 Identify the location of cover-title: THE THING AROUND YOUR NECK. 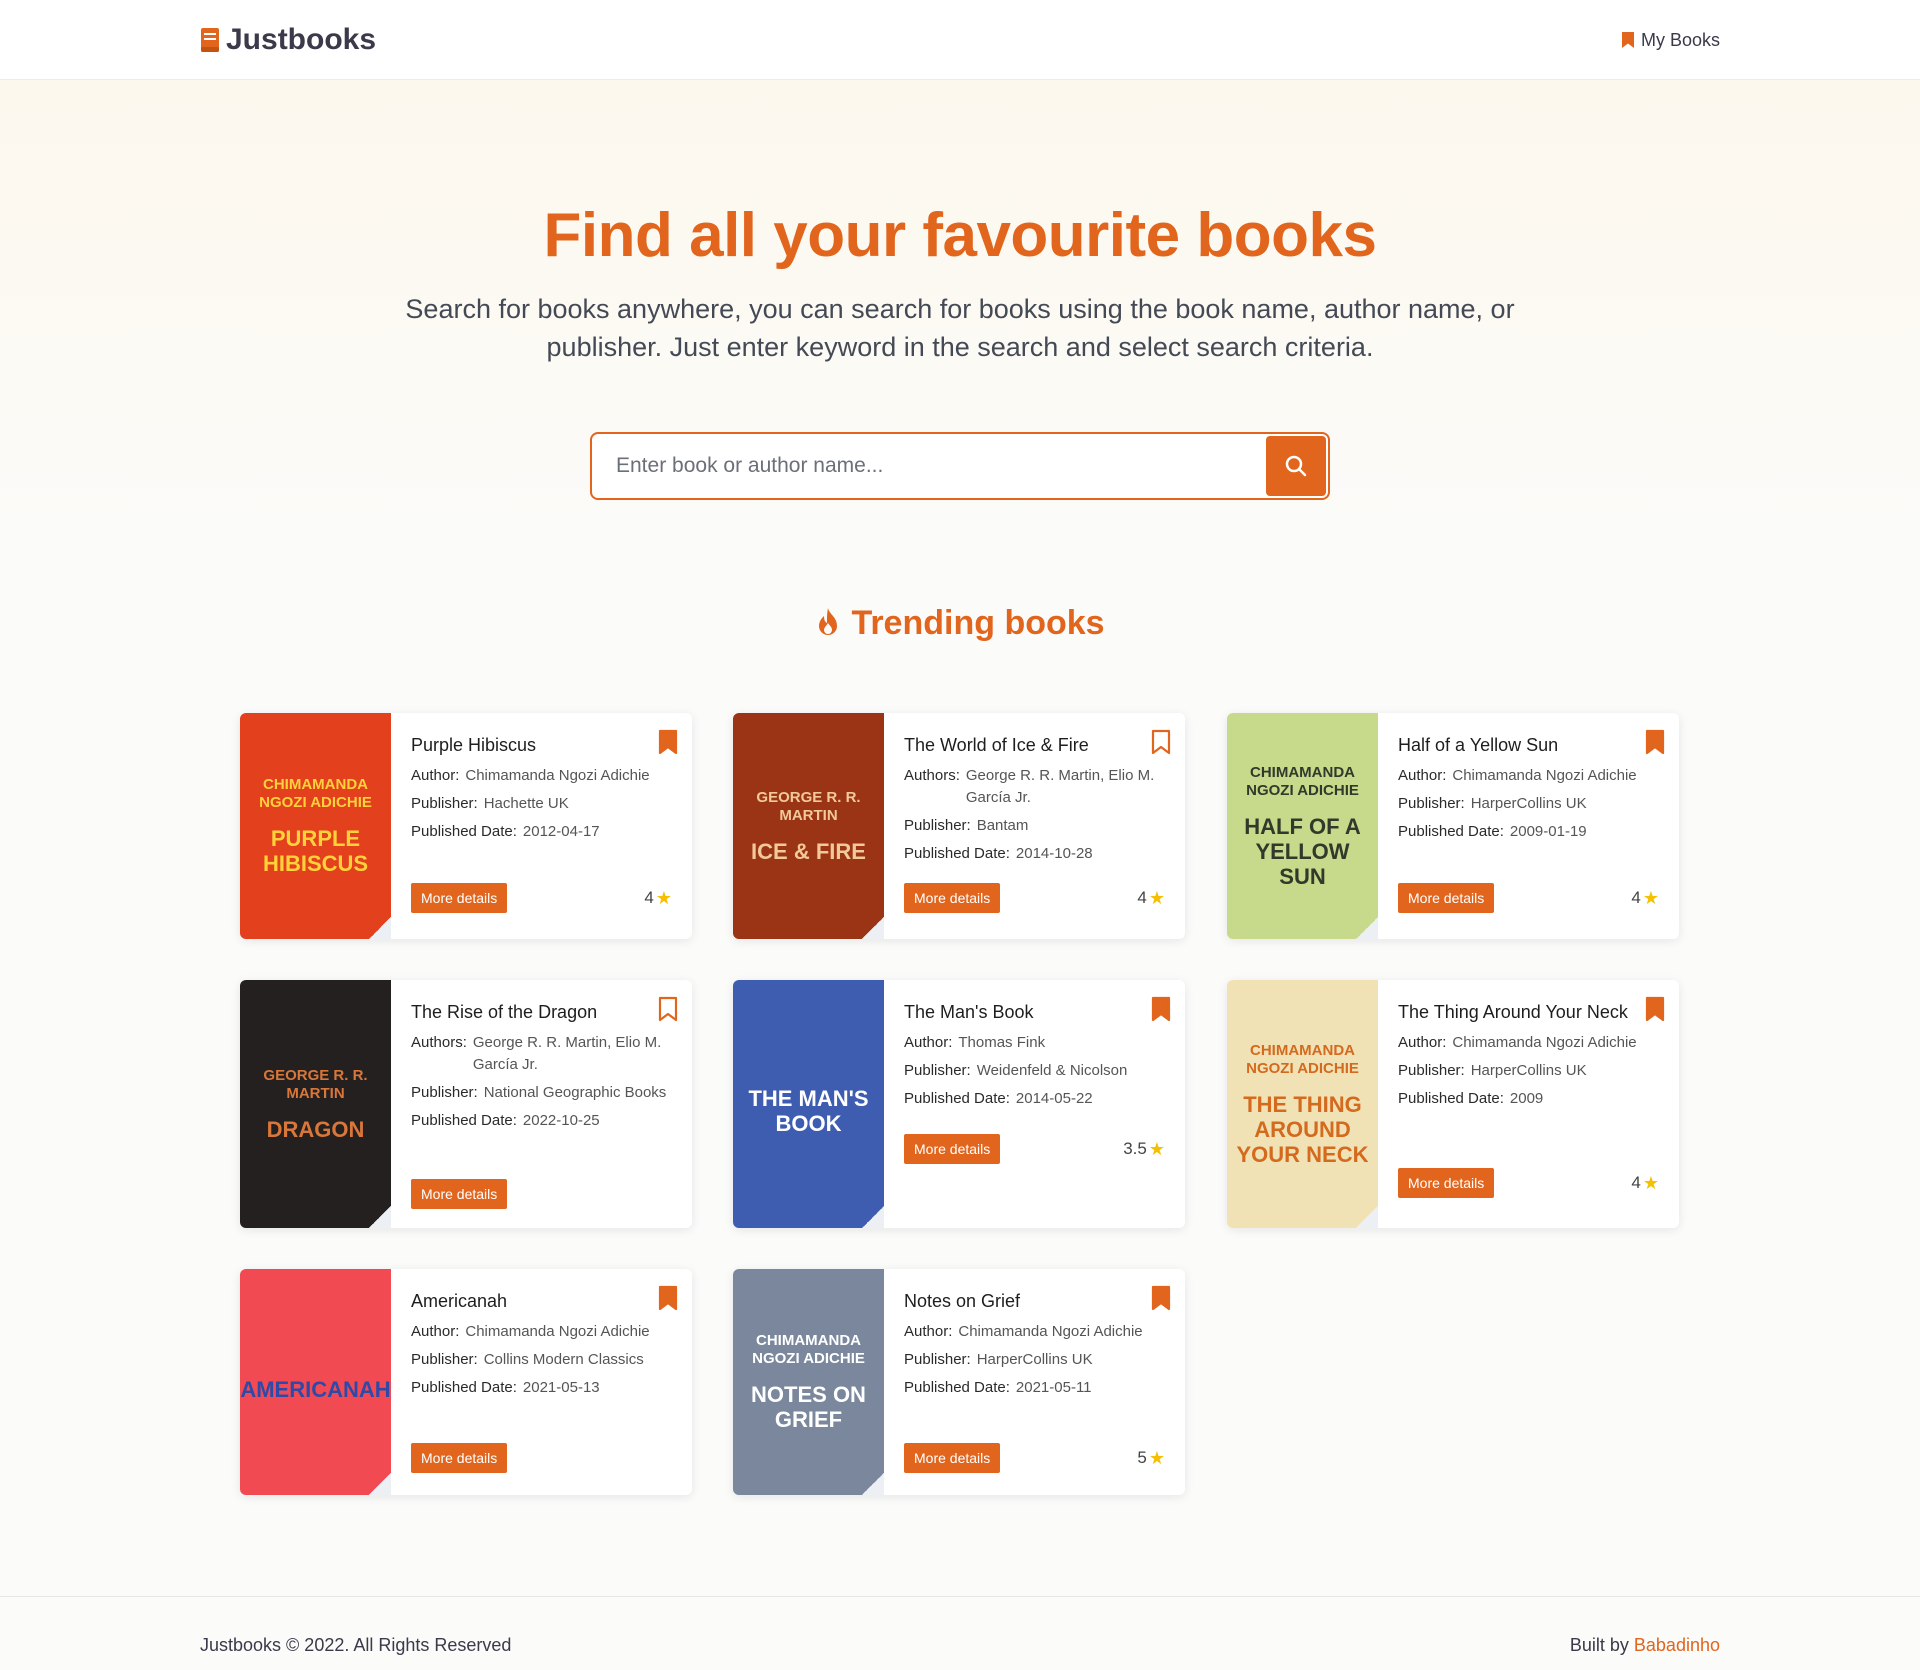
(1302, 1129).